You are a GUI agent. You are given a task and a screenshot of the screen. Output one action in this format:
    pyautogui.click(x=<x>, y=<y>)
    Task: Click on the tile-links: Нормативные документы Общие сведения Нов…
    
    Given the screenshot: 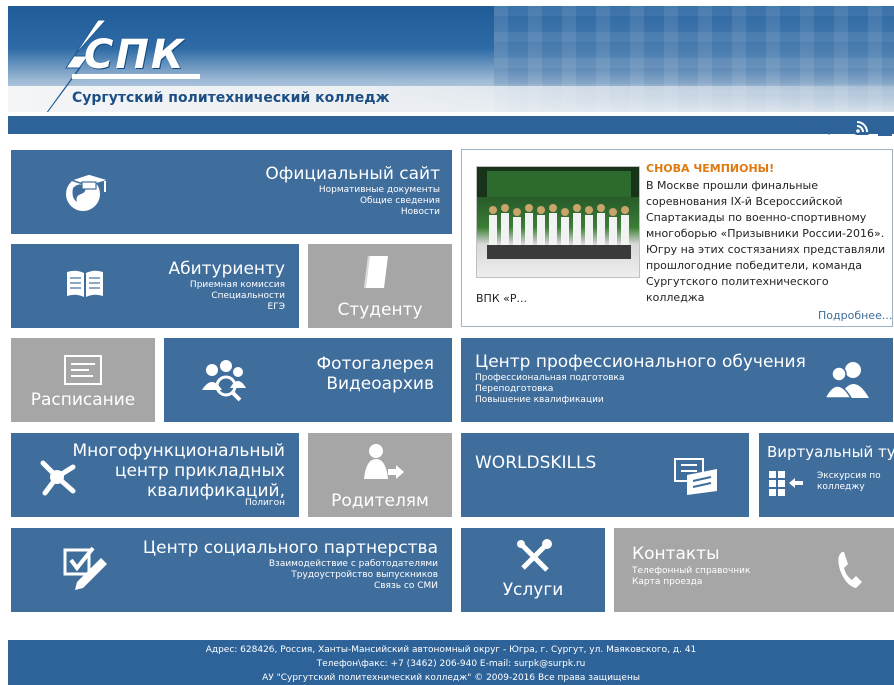 What is the action you would take?
    pyautogui.click(x=379, y=201)
    